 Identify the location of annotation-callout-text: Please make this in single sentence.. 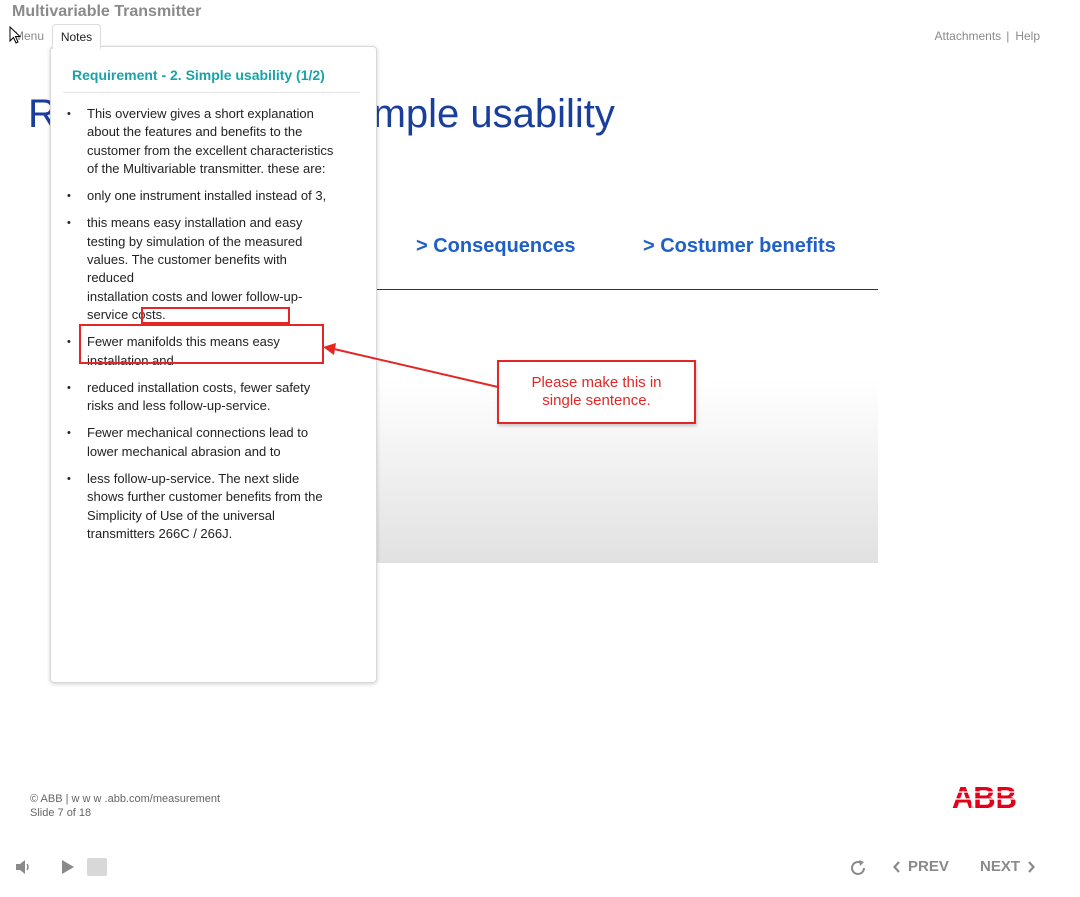
(596, 391).